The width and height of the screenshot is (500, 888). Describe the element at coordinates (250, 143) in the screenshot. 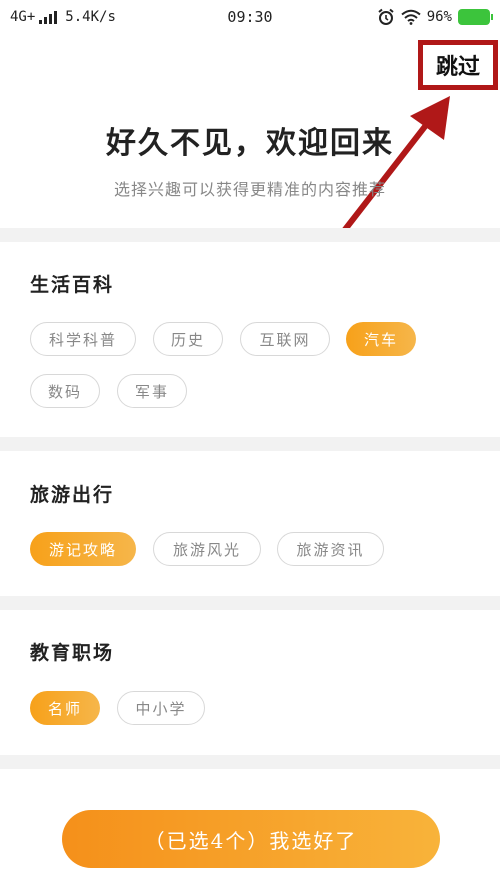

I see `page-title: 好久不见，欢迎回来` at that location.